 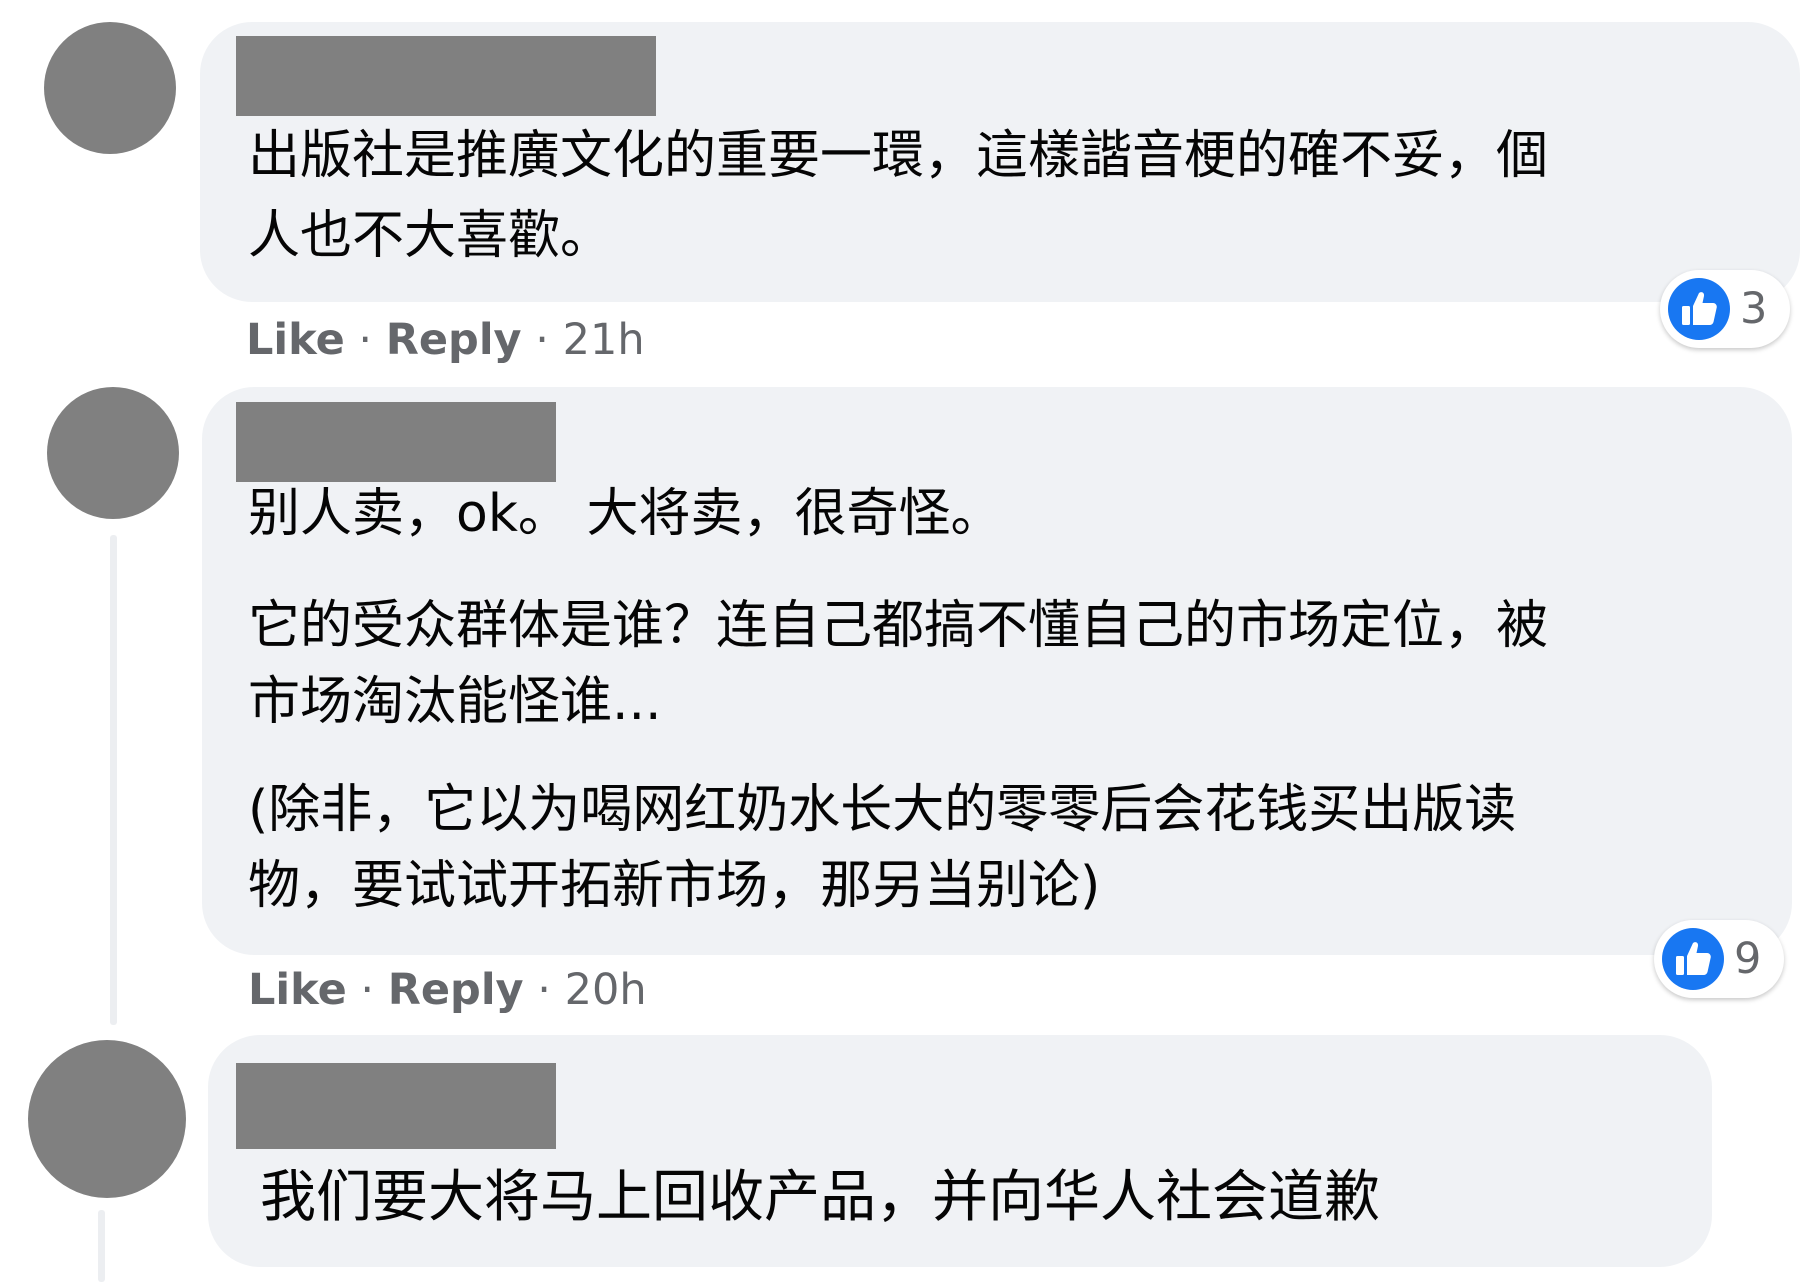 What do you see at coordinates (430, 236) in the screenshot?
I see `comment-text-line: 人也不大喜歡。` at bounding box center [430, 236].